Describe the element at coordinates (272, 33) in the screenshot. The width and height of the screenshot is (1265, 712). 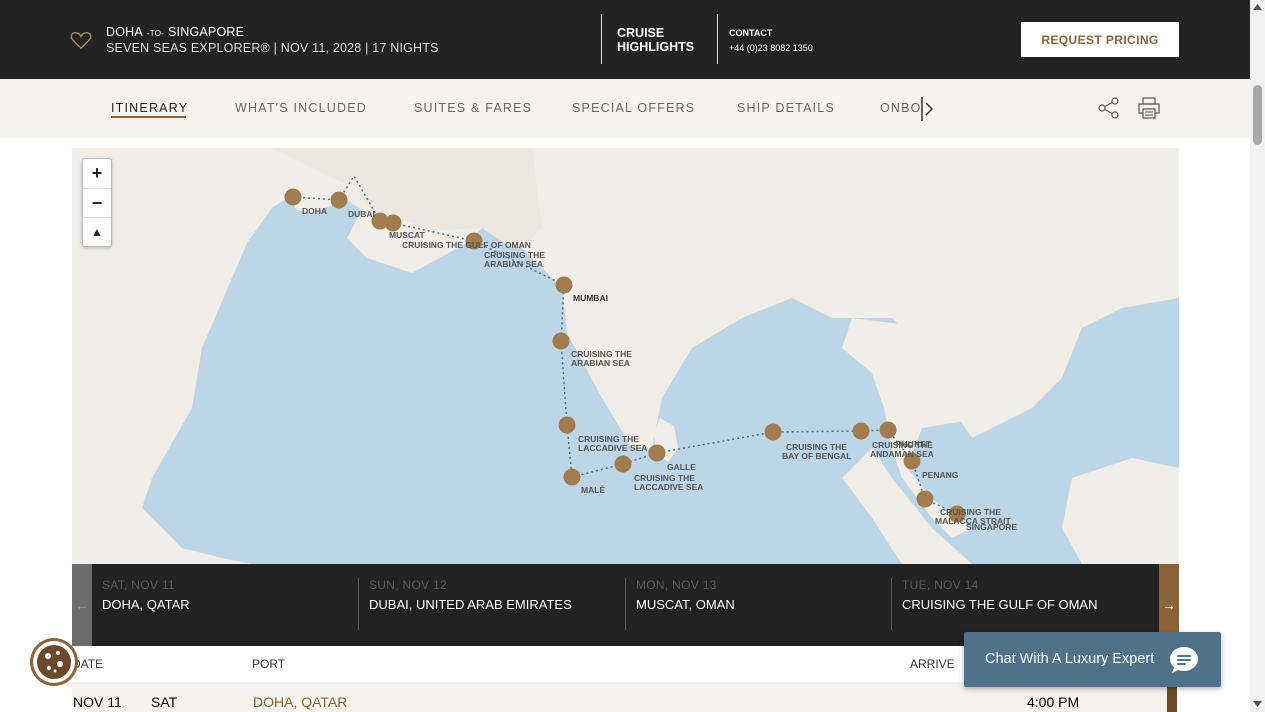
I see `route-line: DOHA -TO- SINGAPORE` at that location.